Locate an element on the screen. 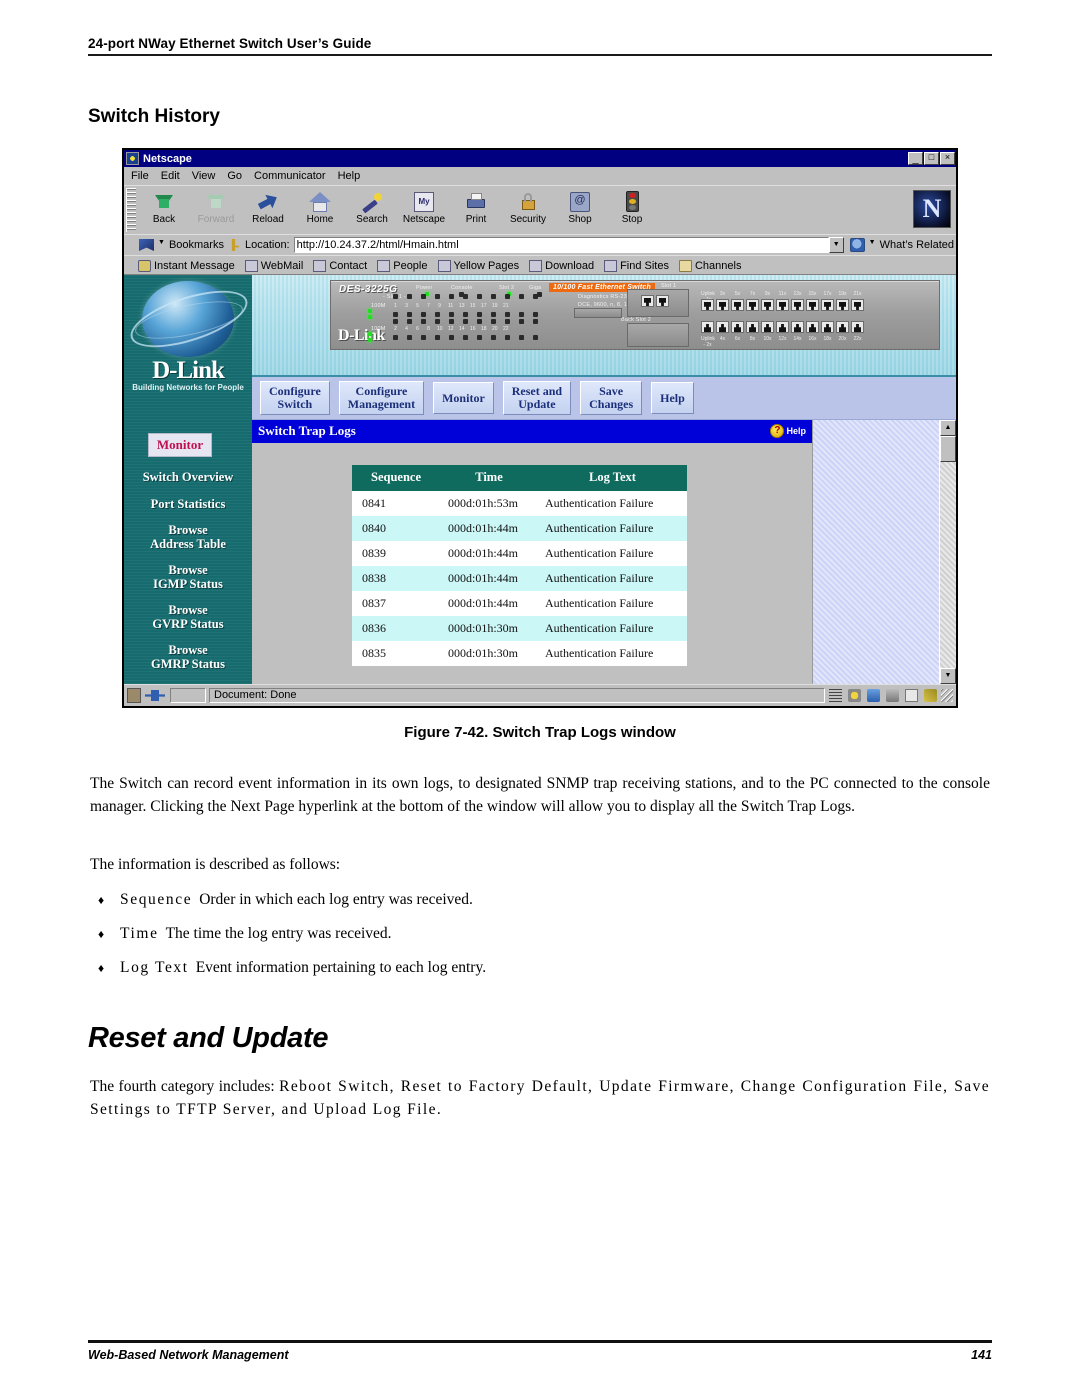  nav-button-help: Help is located at coordinates (672, 398).